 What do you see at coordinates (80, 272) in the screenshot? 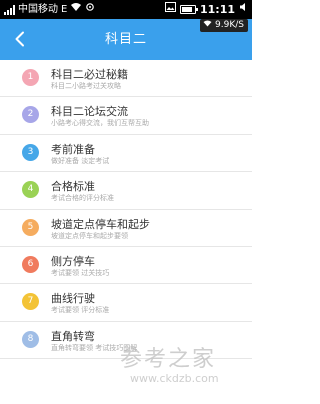
I see `item-subtitle: 考试要领 过关技巧` at bounding box center [80, 272].